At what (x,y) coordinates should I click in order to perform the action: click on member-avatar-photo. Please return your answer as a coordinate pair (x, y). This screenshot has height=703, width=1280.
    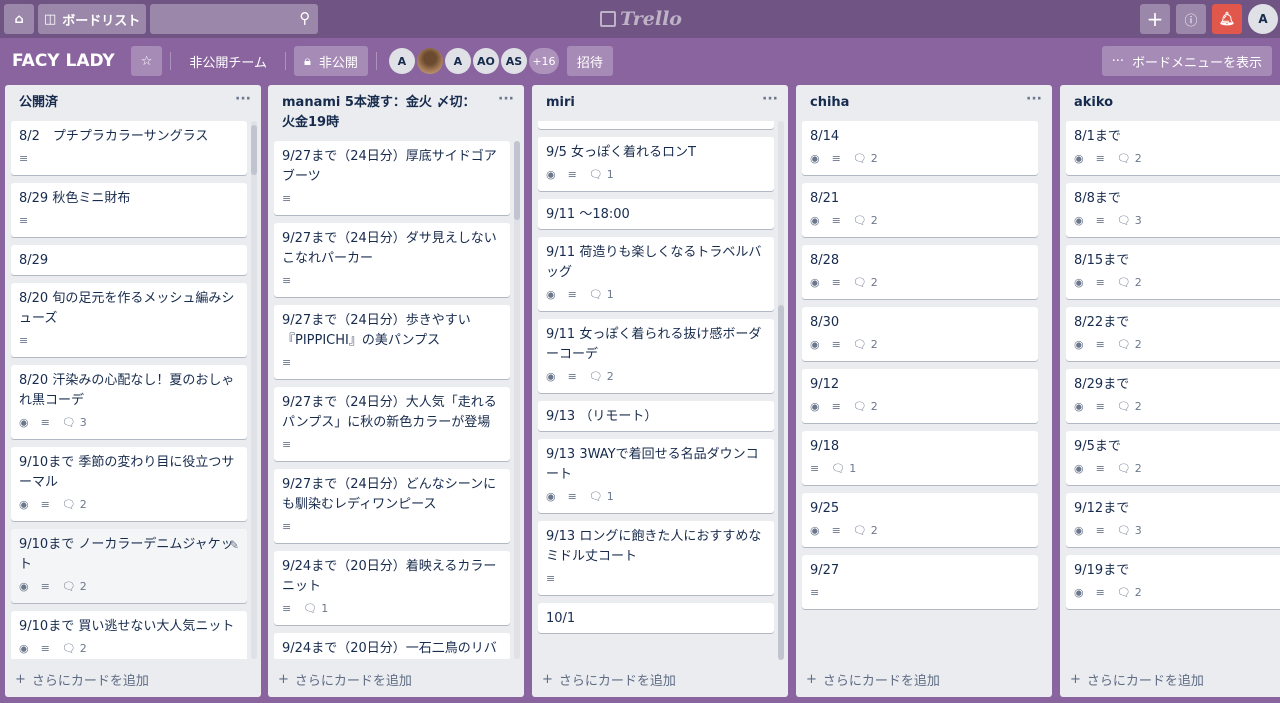
    Looking at the image, I should click on (429, 61).